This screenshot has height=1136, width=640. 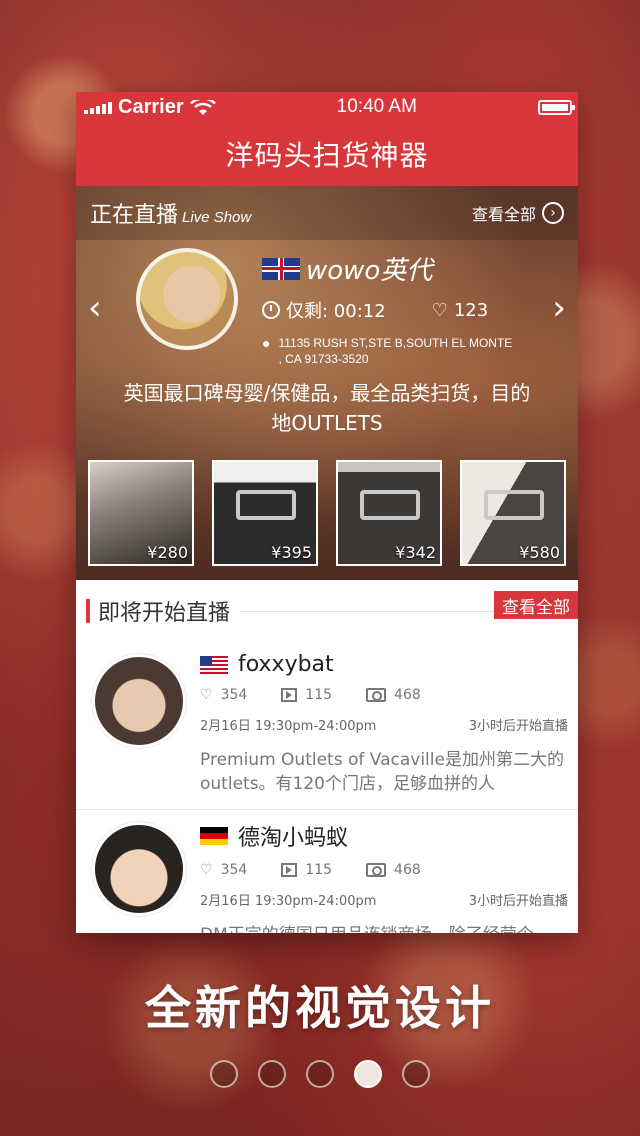 What do you see at coordinates (327, 213) in the screenshot?
I see `live-header: 正在直播 Live Show 查看全部 ›` at bounding box center [327, 213].